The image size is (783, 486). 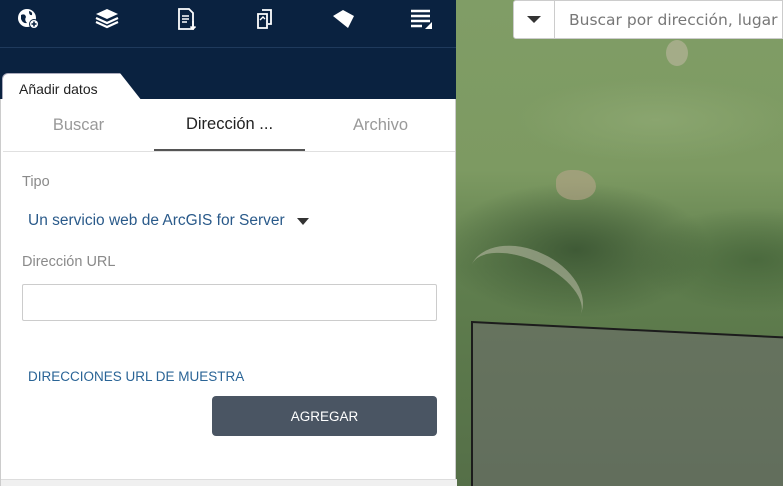 I want to click on search-bar, so click(x=648, y=19).